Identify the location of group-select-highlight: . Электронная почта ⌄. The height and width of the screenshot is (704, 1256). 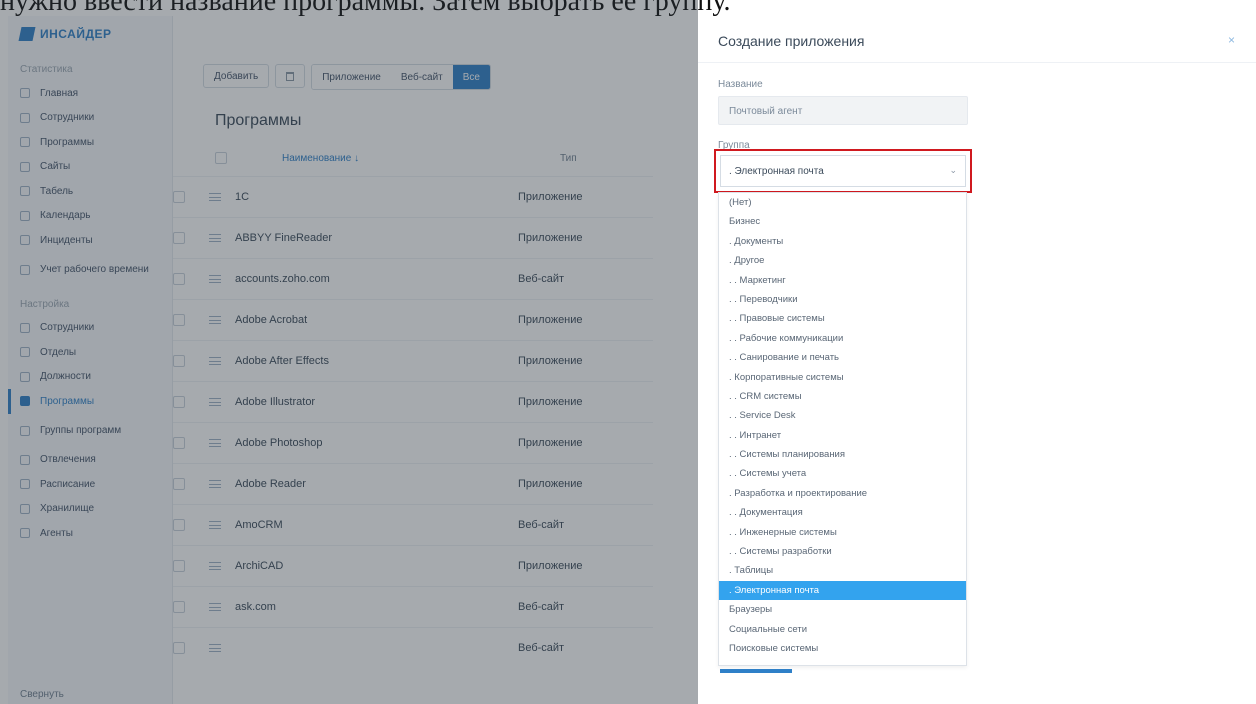
(843, 171).